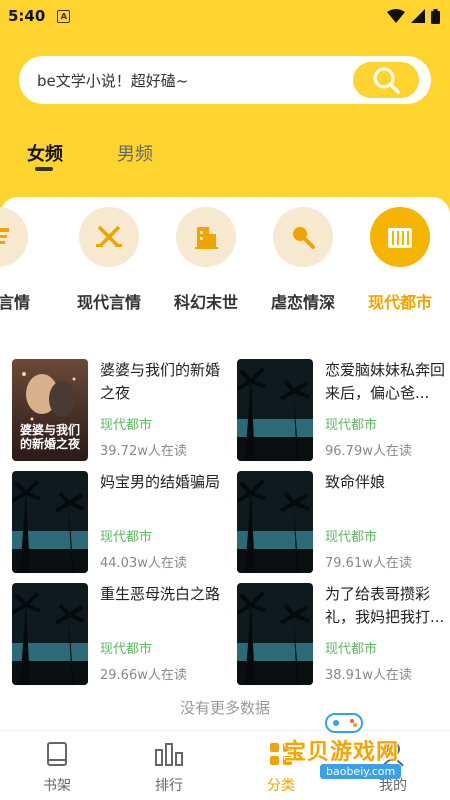  Describe the element at coordinates (400, 237) in the screenshot. I see `city-icon` at that location.